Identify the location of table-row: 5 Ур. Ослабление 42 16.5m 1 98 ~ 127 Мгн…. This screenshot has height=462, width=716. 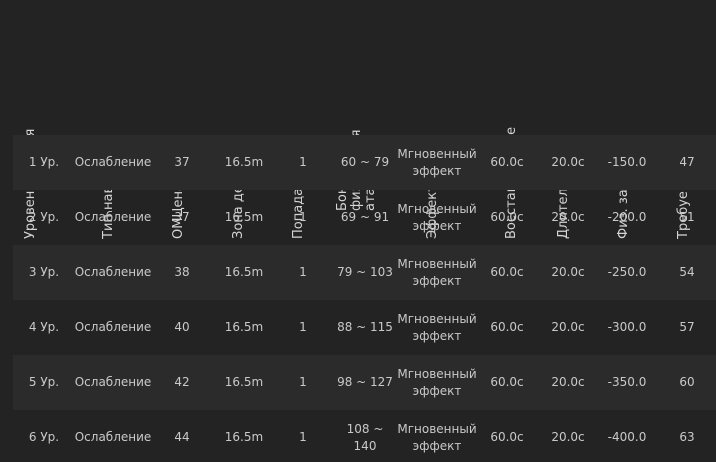
(364, 382).